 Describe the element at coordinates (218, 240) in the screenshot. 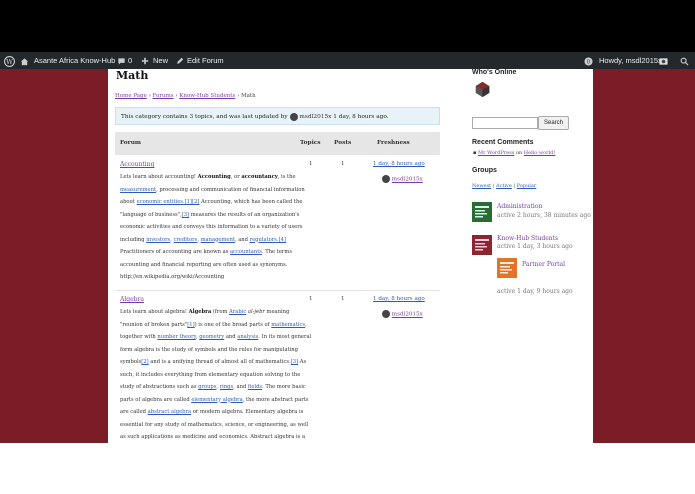

I see `description-link: management` at that location.